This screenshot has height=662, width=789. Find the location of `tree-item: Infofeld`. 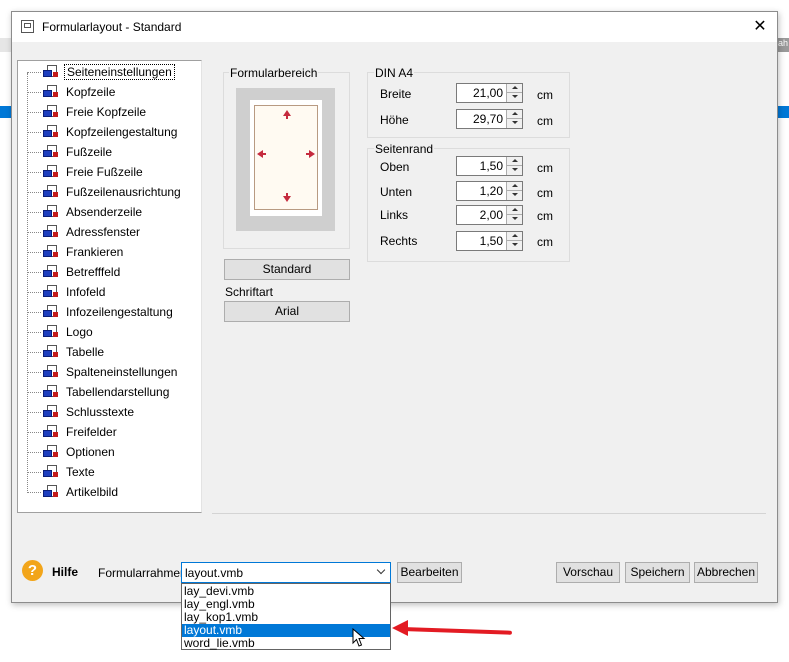

tree-item: Infofeld is located at coordinates (112, 293).